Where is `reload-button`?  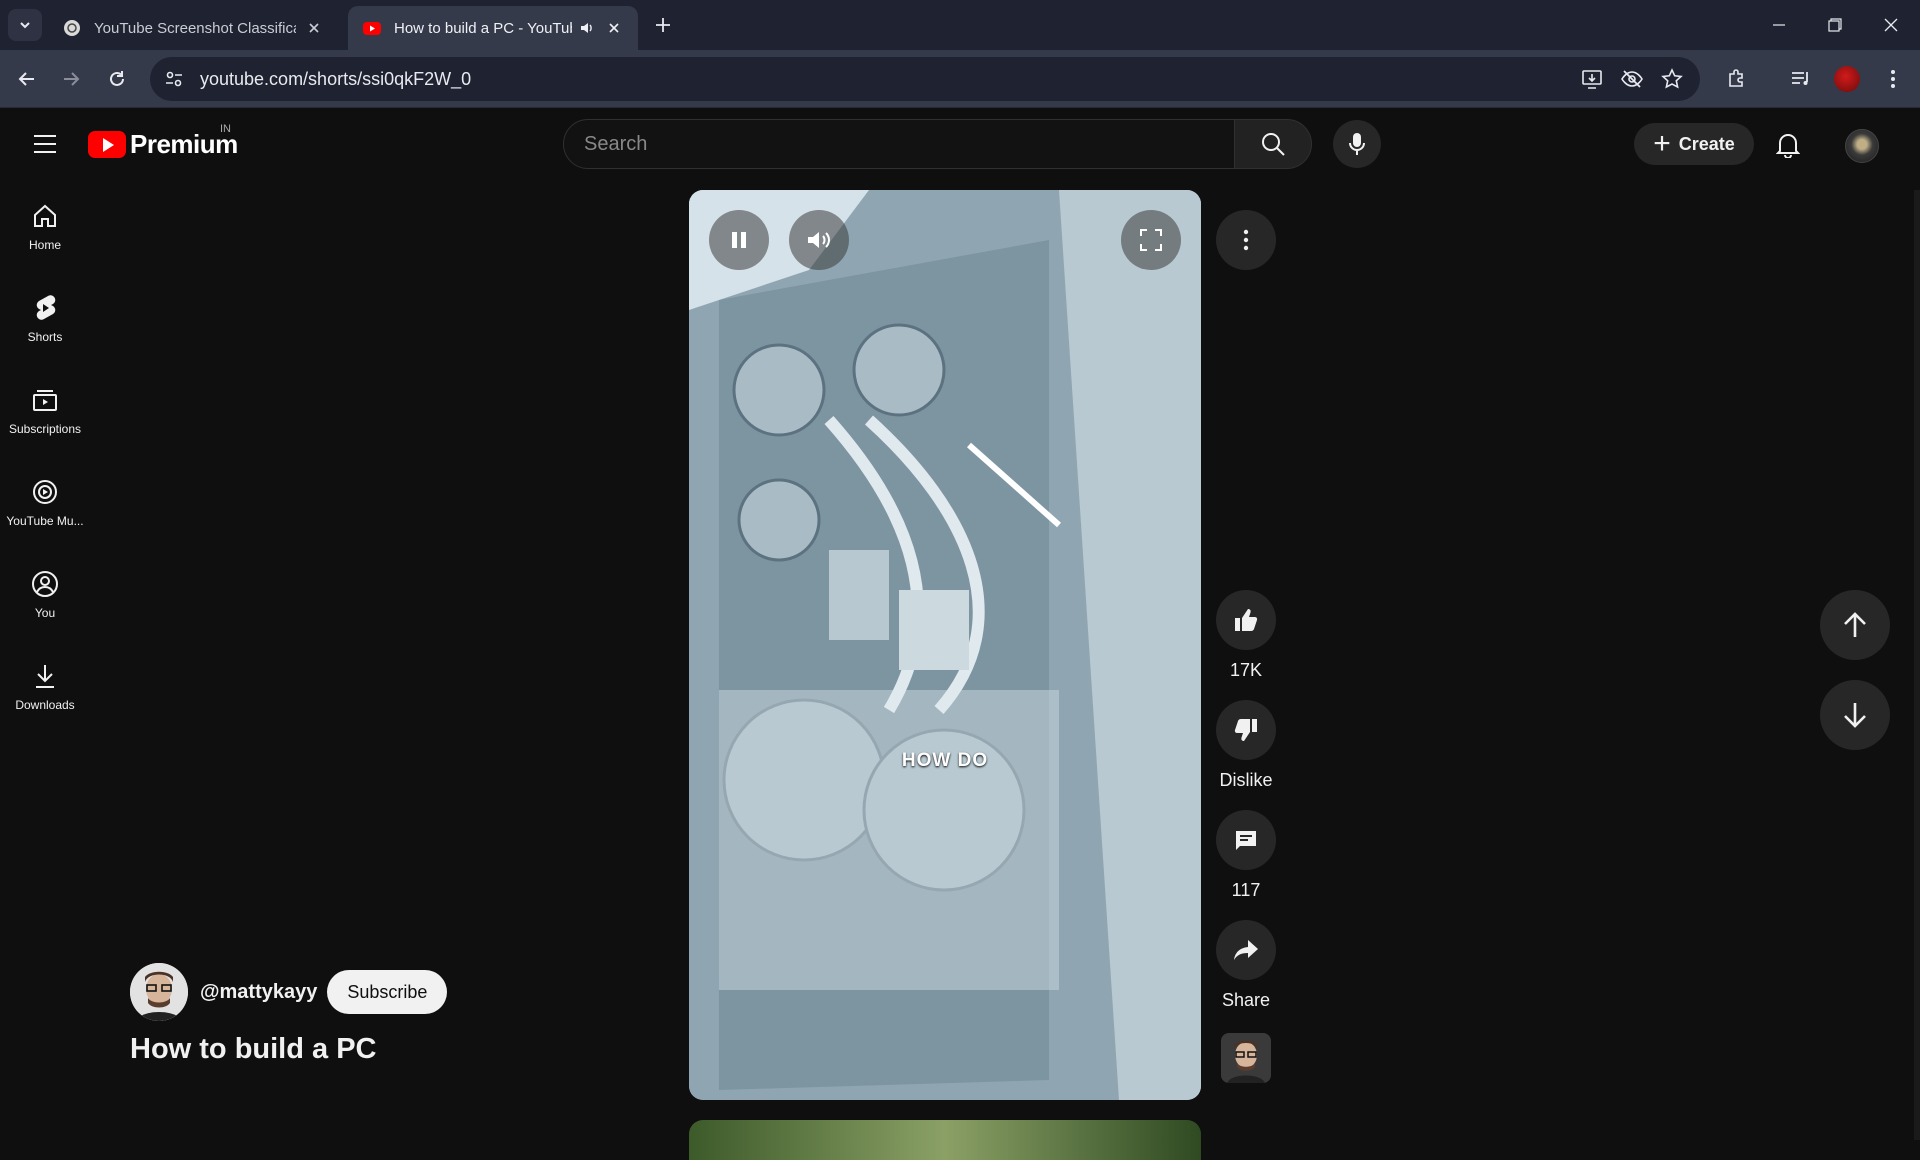
reload-button is located at coordinates (117, 79).